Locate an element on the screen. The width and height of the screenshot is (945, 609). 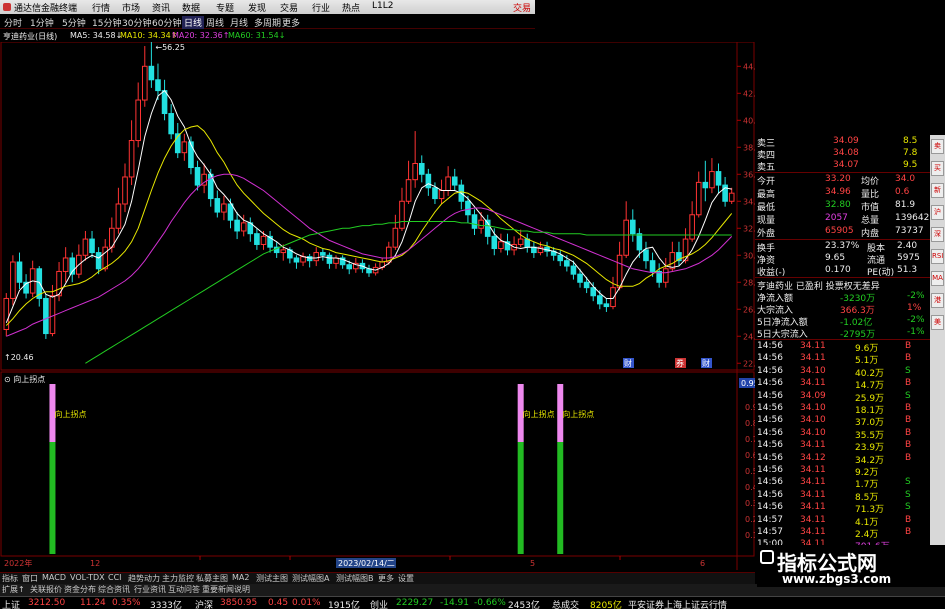
indicator-tab-13: 设置 is located at coordinates (406, 578).